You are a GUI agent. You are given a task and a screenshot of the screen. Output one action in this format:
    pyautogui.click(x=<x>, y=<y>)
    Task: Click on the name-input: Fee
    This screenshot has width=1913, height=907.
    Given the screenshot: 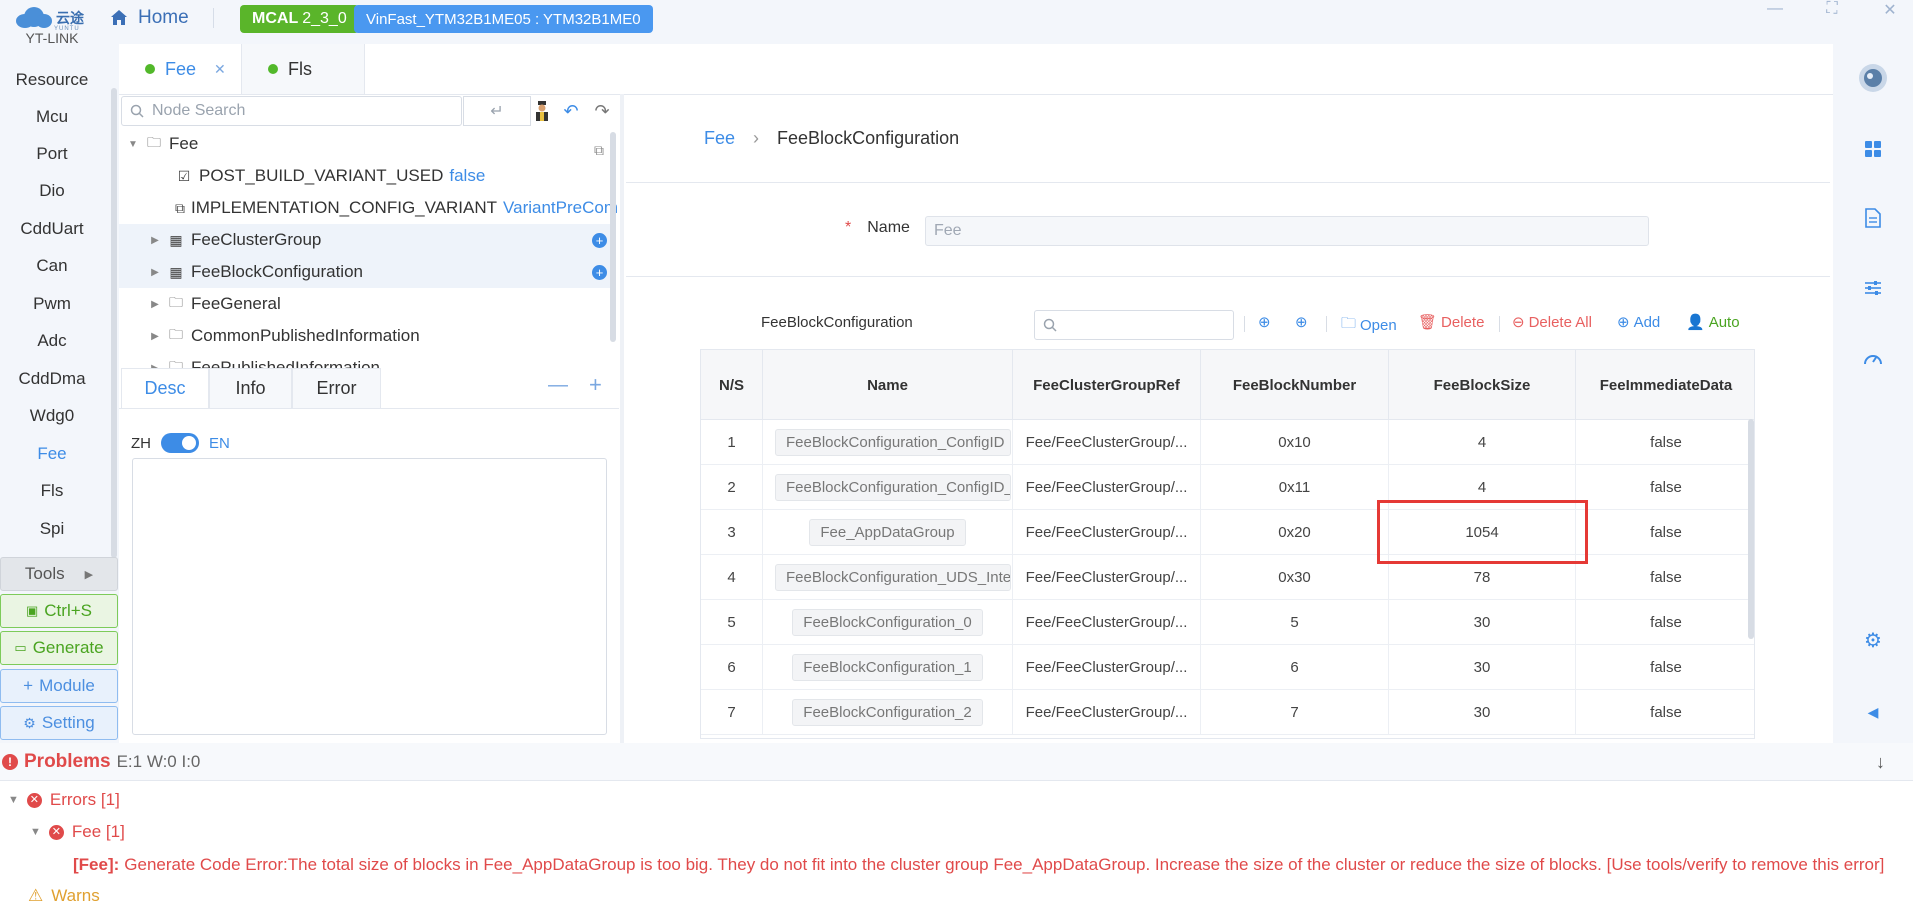 What is the action you would take?
    pyautogui.click(x=1287, y=231)
    